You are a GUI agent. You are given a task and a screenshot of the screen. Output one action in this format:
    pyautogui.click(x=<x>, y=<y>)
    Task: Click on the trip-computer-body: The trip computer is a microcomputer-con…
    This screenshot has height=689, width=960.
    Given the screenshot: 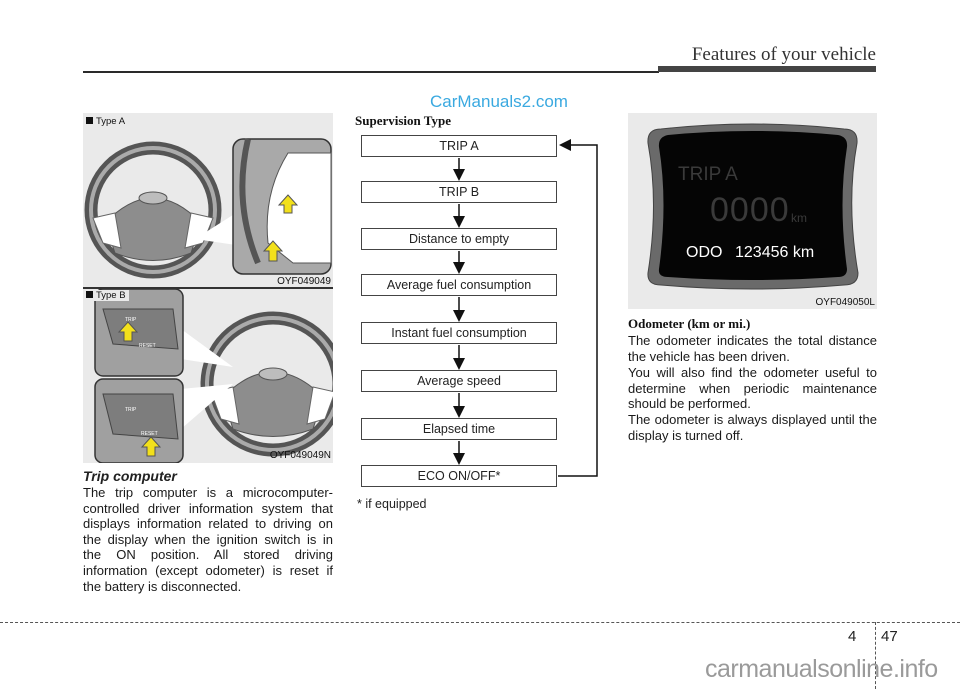 What is the action you would take?
    pyautogui.click(x=208, y=539)
    